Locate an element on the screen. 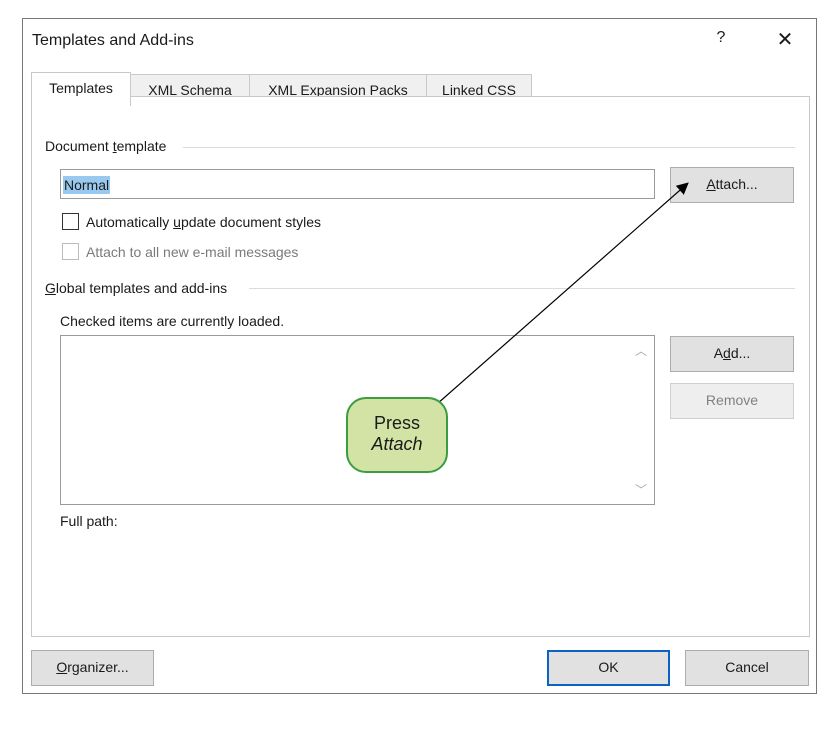 This screenshot has height=752, width=833. press-attach-callout: Press Attach is located at coordinates (397, 435).